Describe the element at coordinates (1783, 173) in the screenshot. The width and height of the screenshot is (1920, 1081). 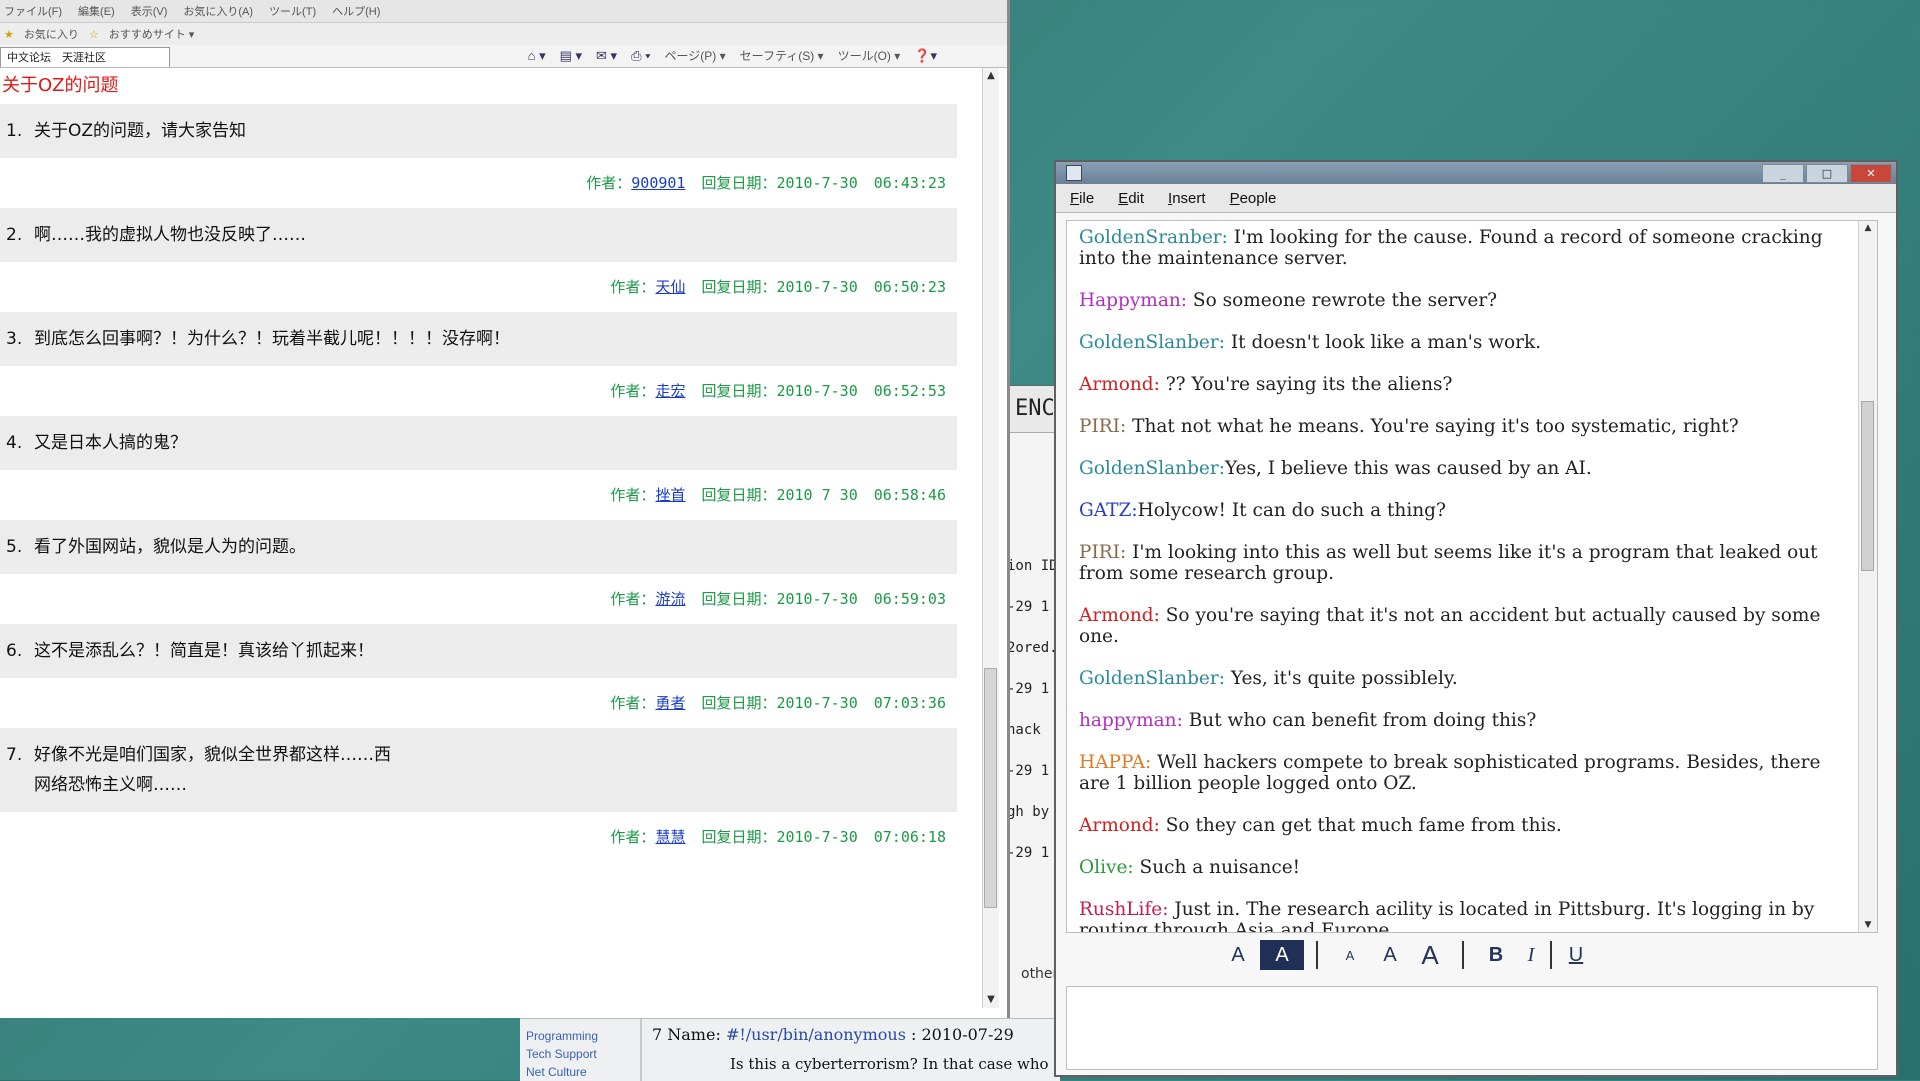
I see `minimize-button: _` at that location.